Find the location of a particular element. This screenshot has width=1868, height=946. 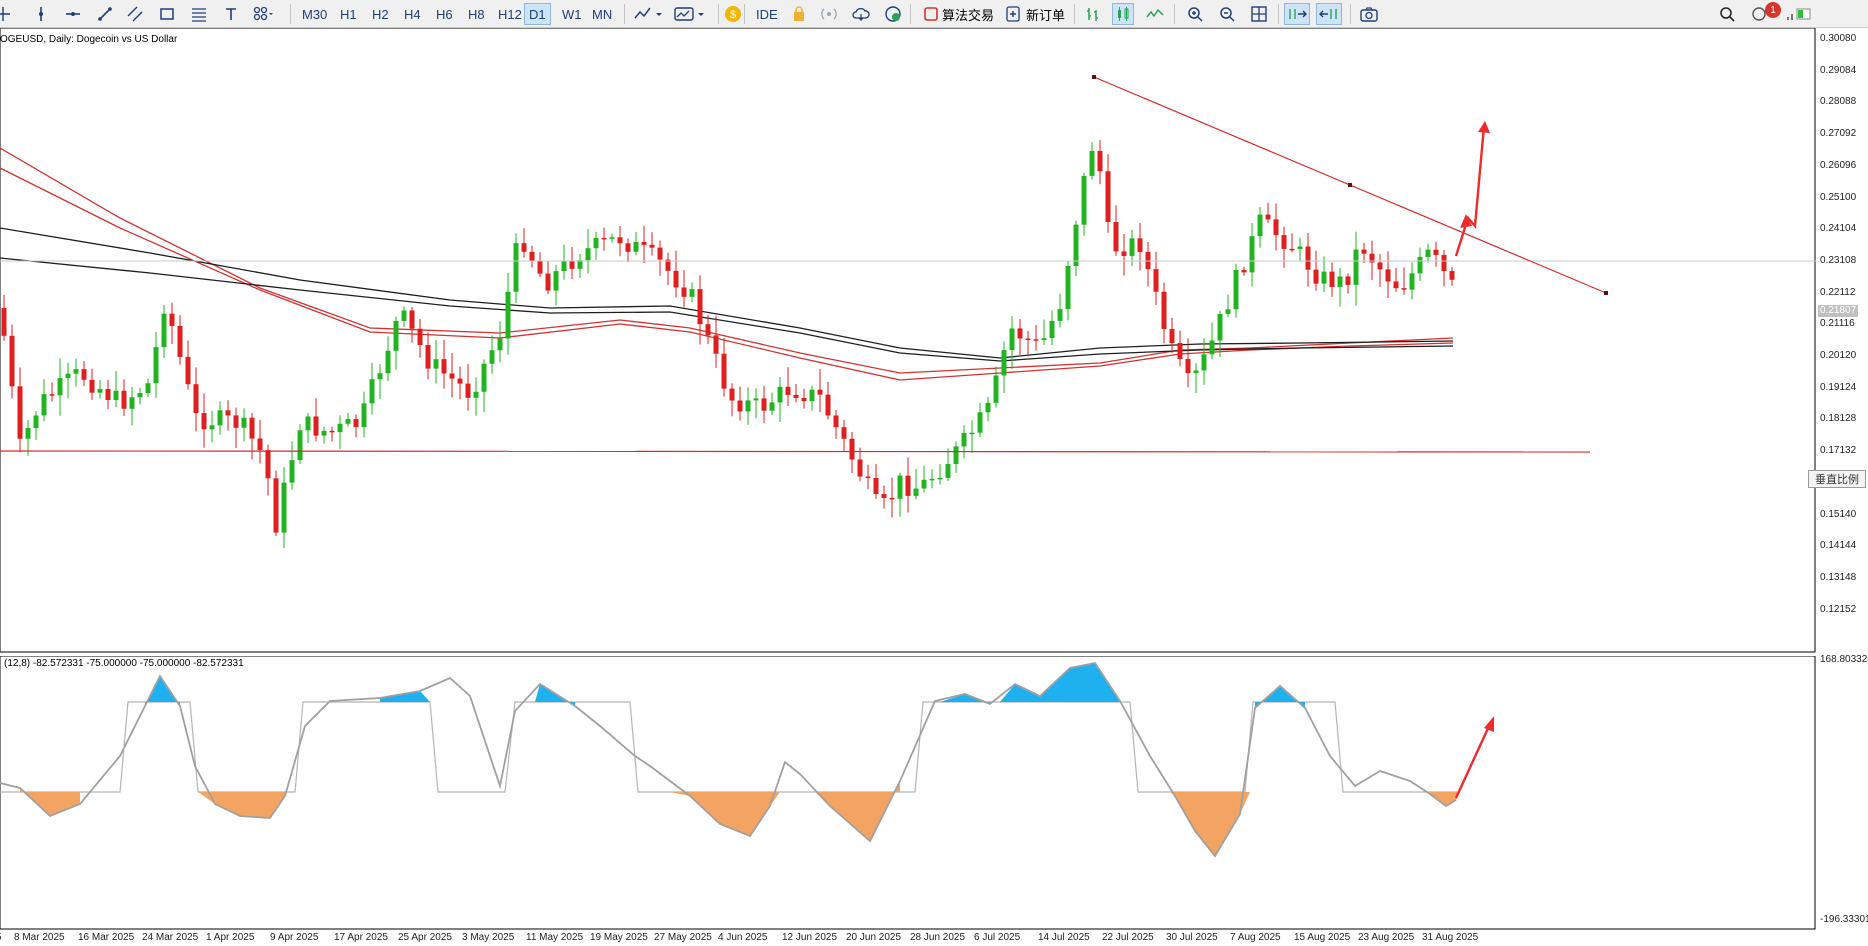

new-order-icon is located at coordinates (1013, 14).